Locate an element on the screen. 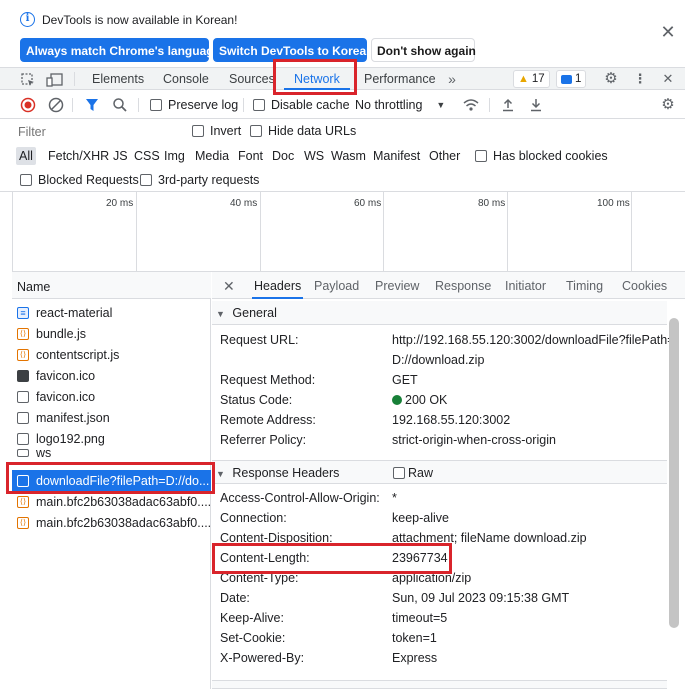 The height and width of the screenshot is (689, 685). close-devtools-icon: ✕ is located at coordinates (668, 79).